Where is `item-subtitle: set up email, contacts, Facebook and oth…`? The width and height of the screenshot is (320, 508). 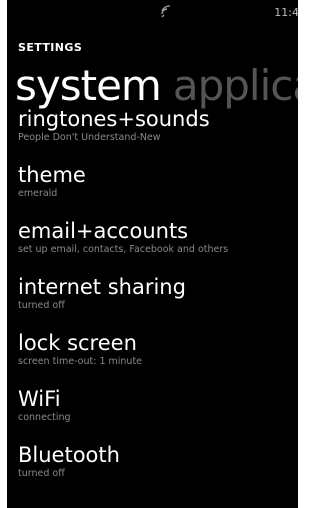
item-subtitle: set up email, contacts, Facebook and oth… is located at coordinates (123, 249).